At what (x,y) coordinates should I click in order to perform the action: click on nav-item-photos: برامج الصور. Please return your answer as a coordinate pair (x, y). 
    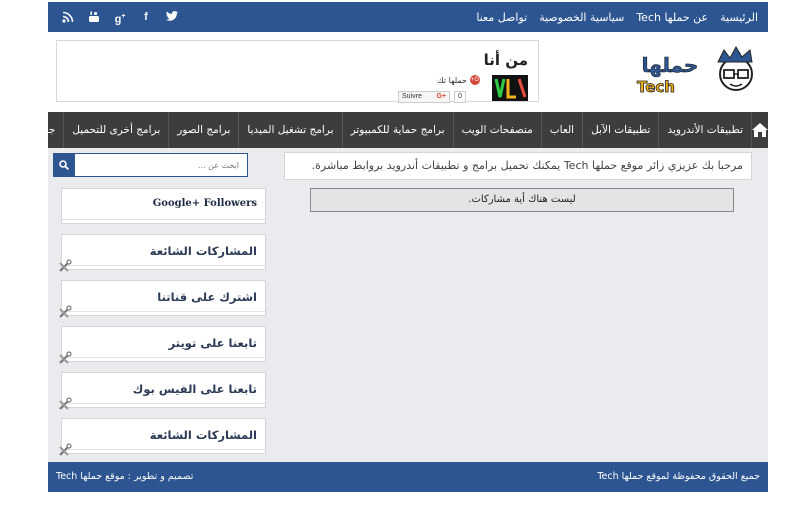
    Looking at the image, I should click on (203, 130).